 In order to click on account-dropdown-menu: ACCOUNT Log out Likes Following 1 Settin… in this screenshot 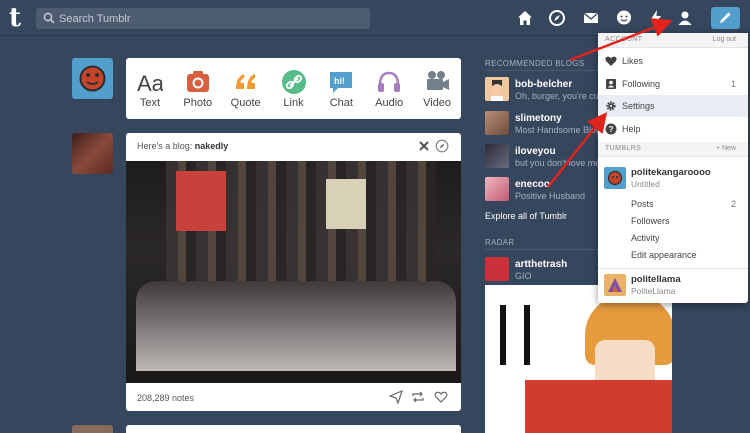, I will do `click(673, 168)`.